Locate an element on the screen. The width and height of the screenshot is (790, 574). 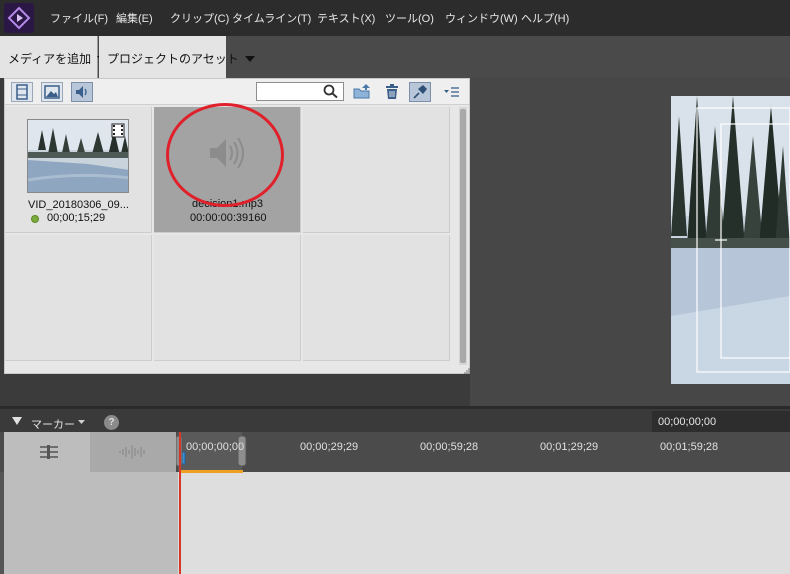
ruler-tick-label: 00;01;59;28 is located at coordinates (689, 447).